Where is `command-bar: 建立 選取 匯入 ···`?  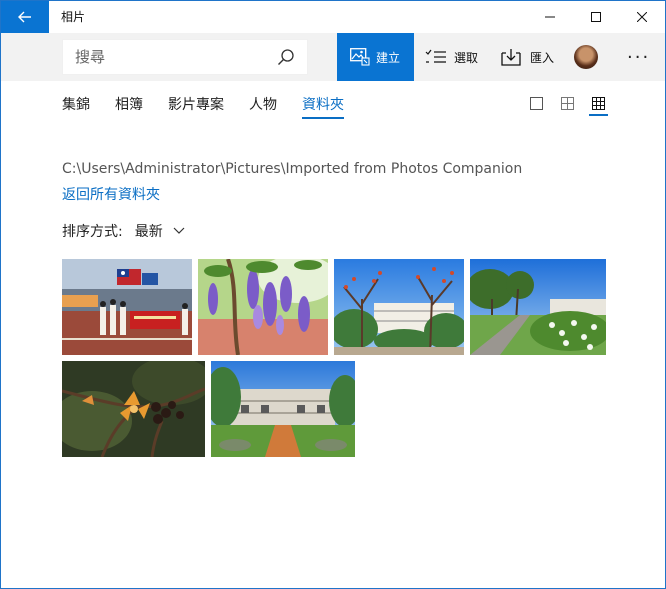
command-bar: 建立 選取 匯入 ··· is located at coordinates (333, 57).